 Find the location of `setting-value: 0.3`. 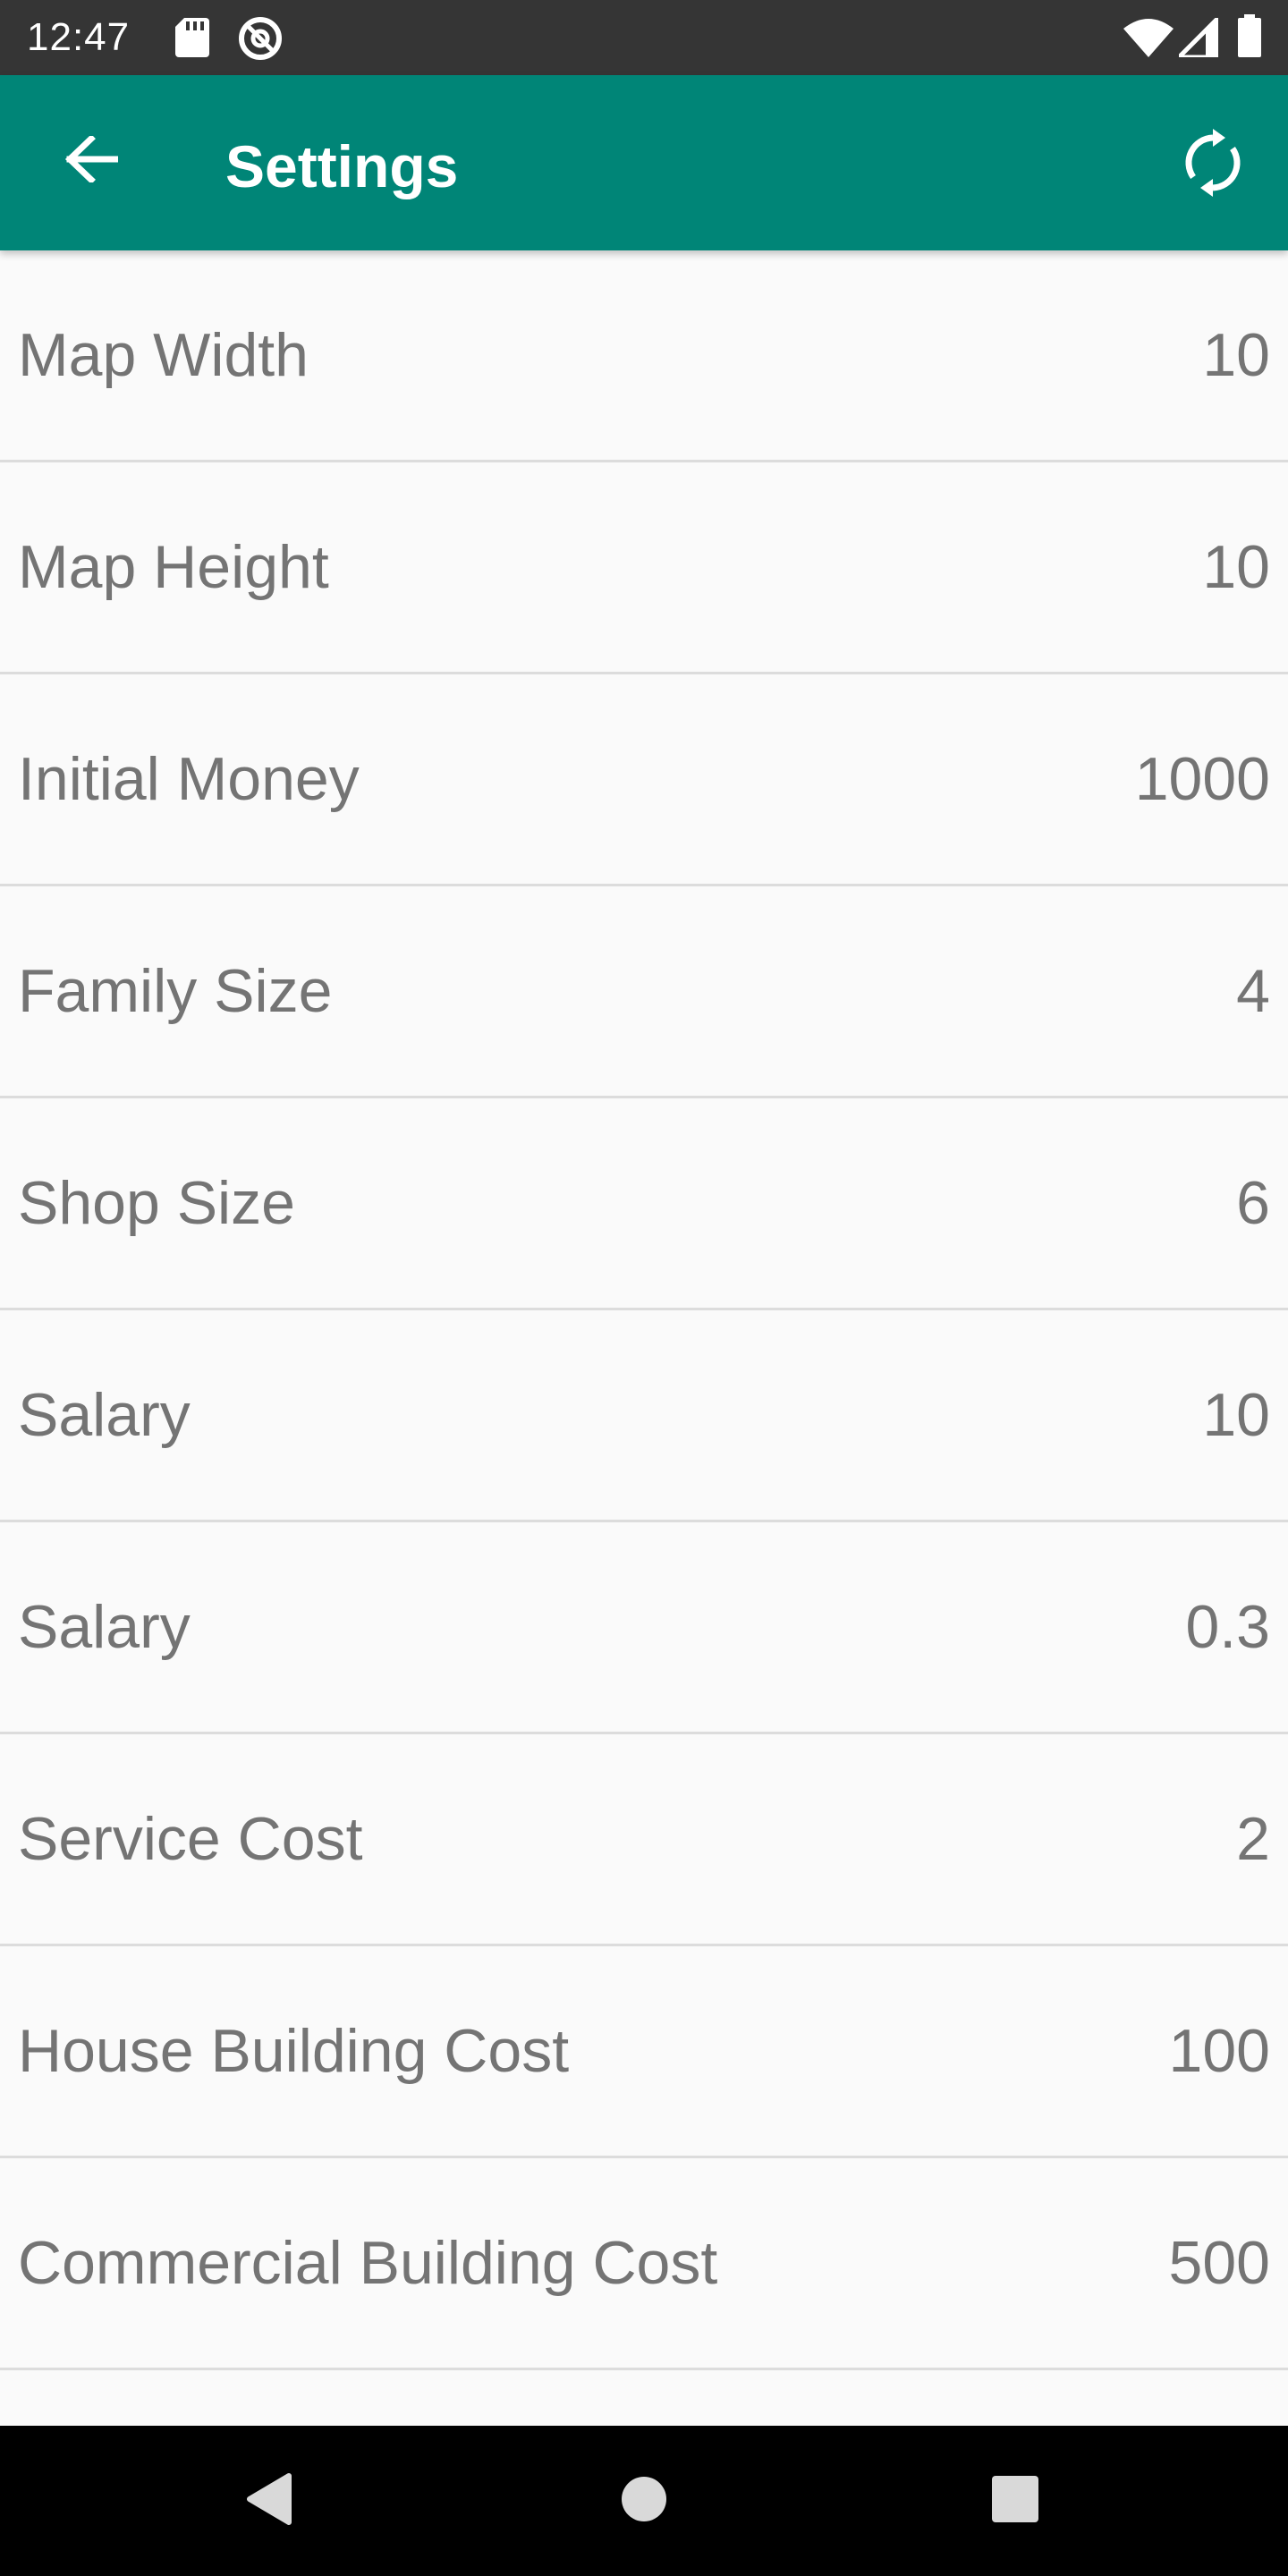

setting-value: 0.3 is located at coordinates (1227, 1627).